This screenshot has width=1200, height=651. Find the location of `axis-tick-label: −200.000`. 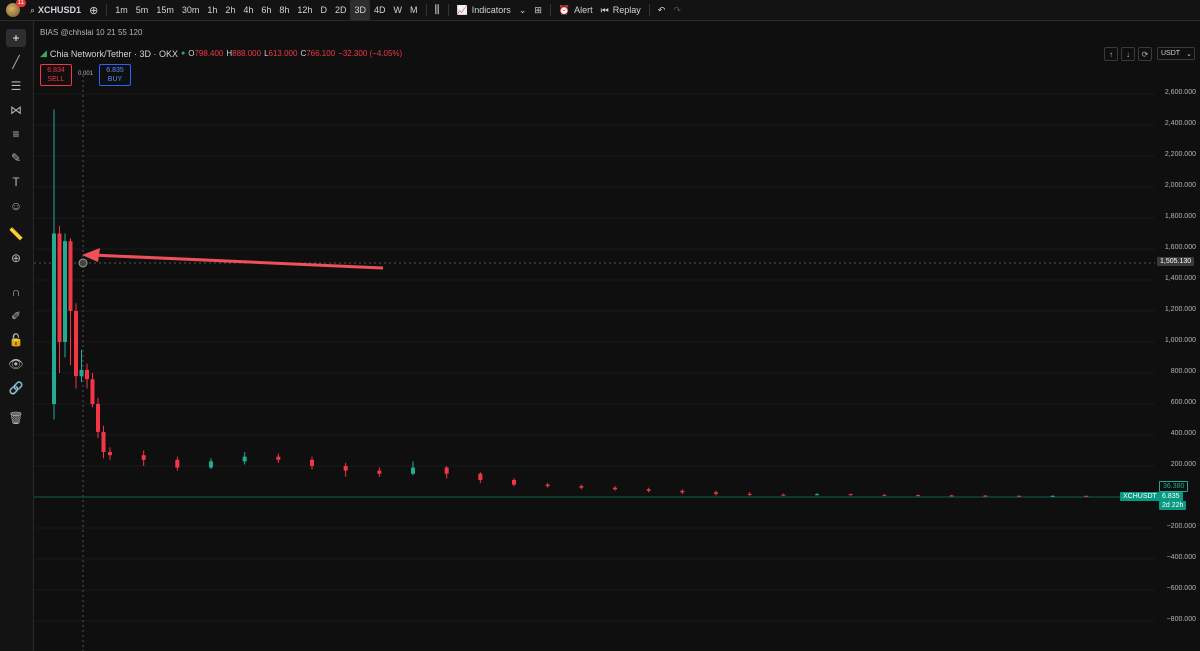

axis-tick-label: −200.000 is located at coordinates (1181, 526).